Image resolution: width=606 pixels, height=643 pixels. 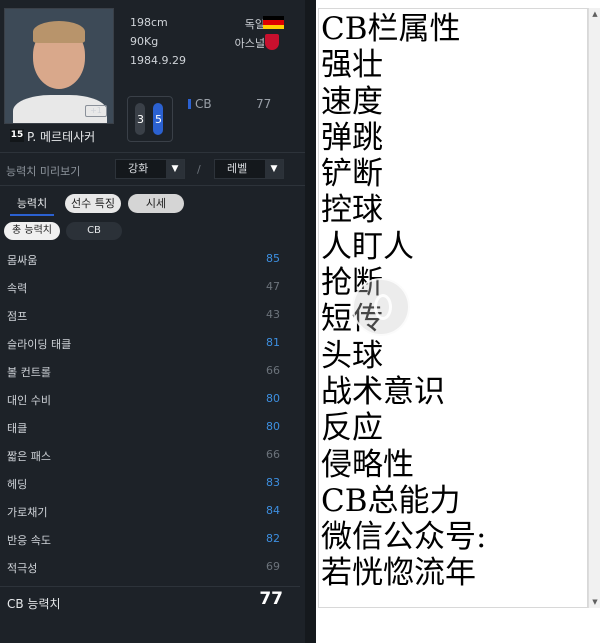 I want to click on stat-row: 짧은 패스 66, so click(x=150, y=455).